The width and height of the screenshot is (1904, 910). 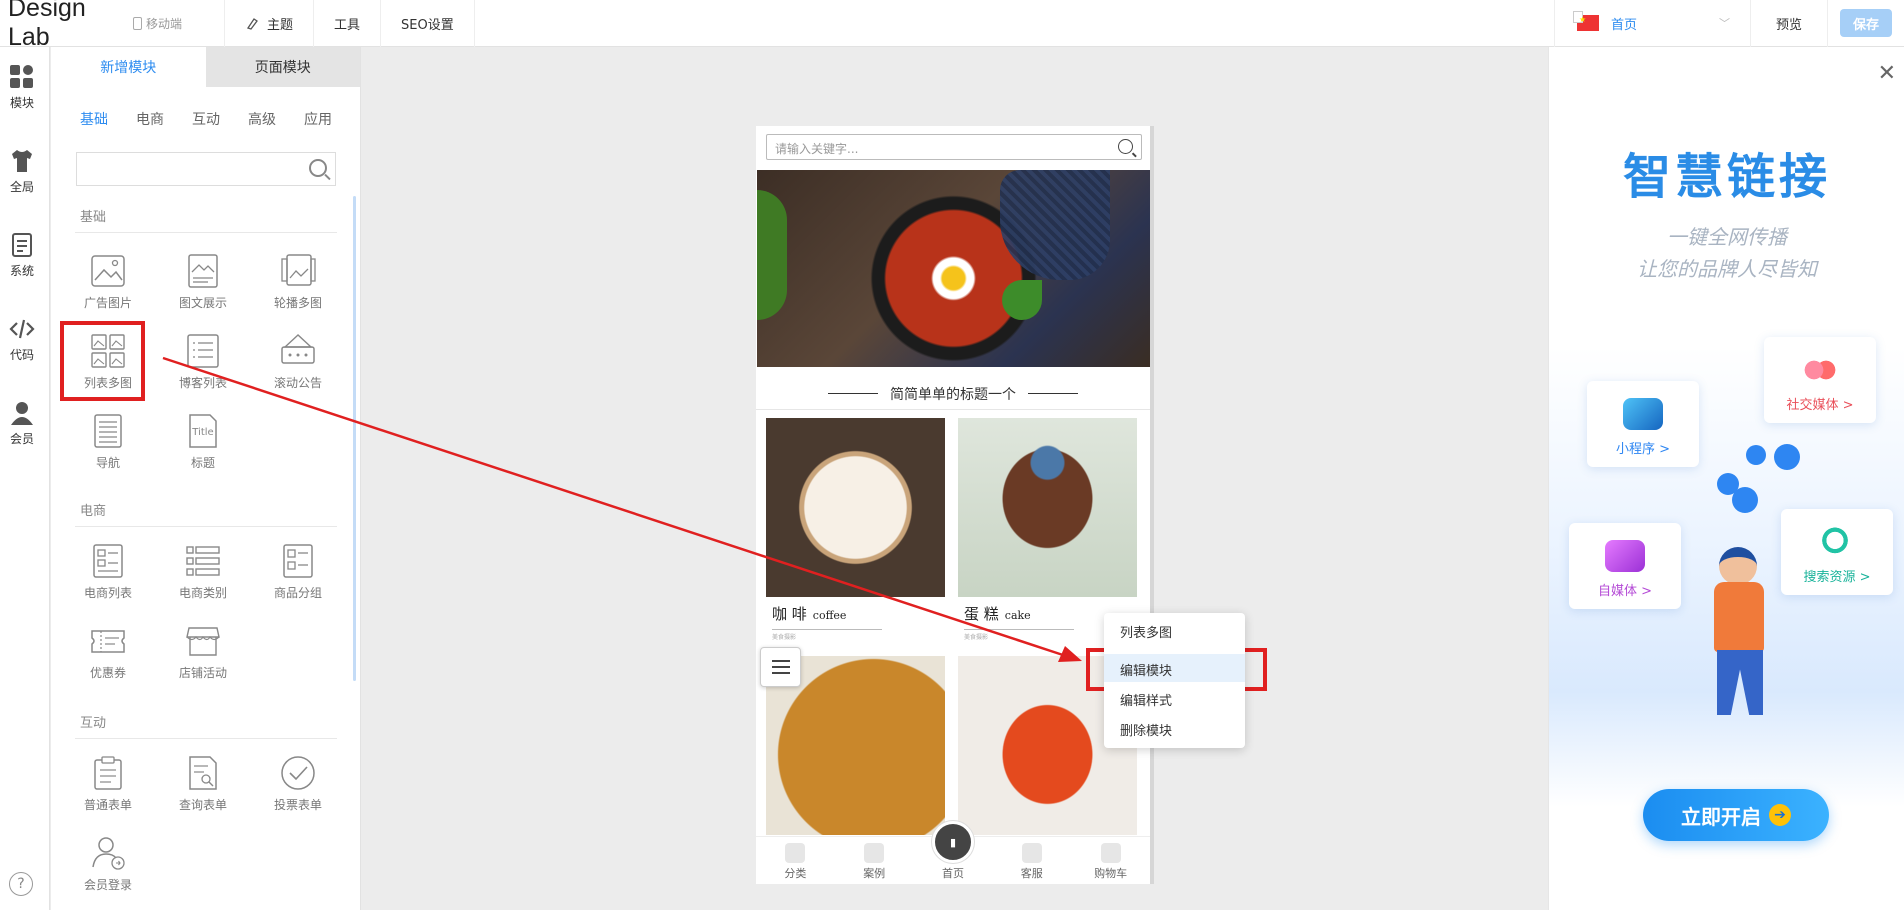 I want to click on module-normal-form: 普通表单, so click(x=108, y=783).